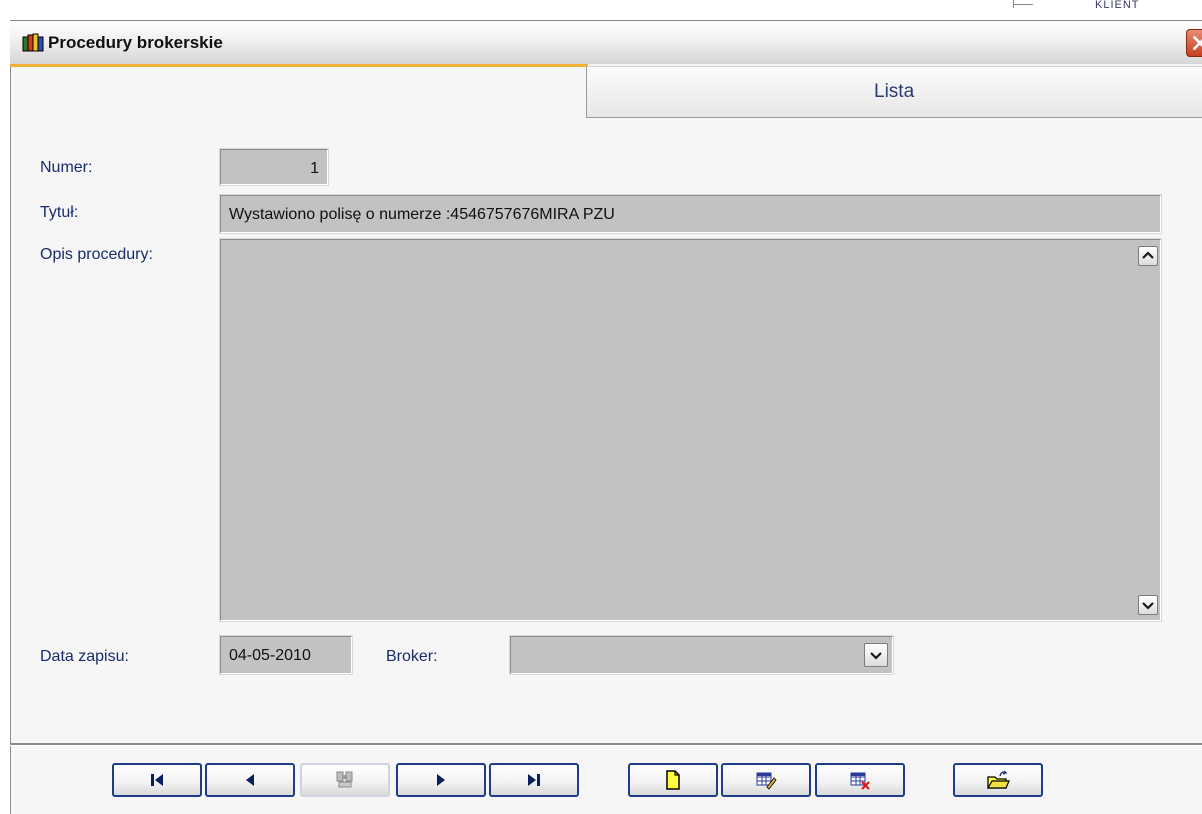 The image size is (1202, 814). Describe the element at coordinates (135, 42) in the screenshot. I see `window-title: Procedury brokerskie` at that location.